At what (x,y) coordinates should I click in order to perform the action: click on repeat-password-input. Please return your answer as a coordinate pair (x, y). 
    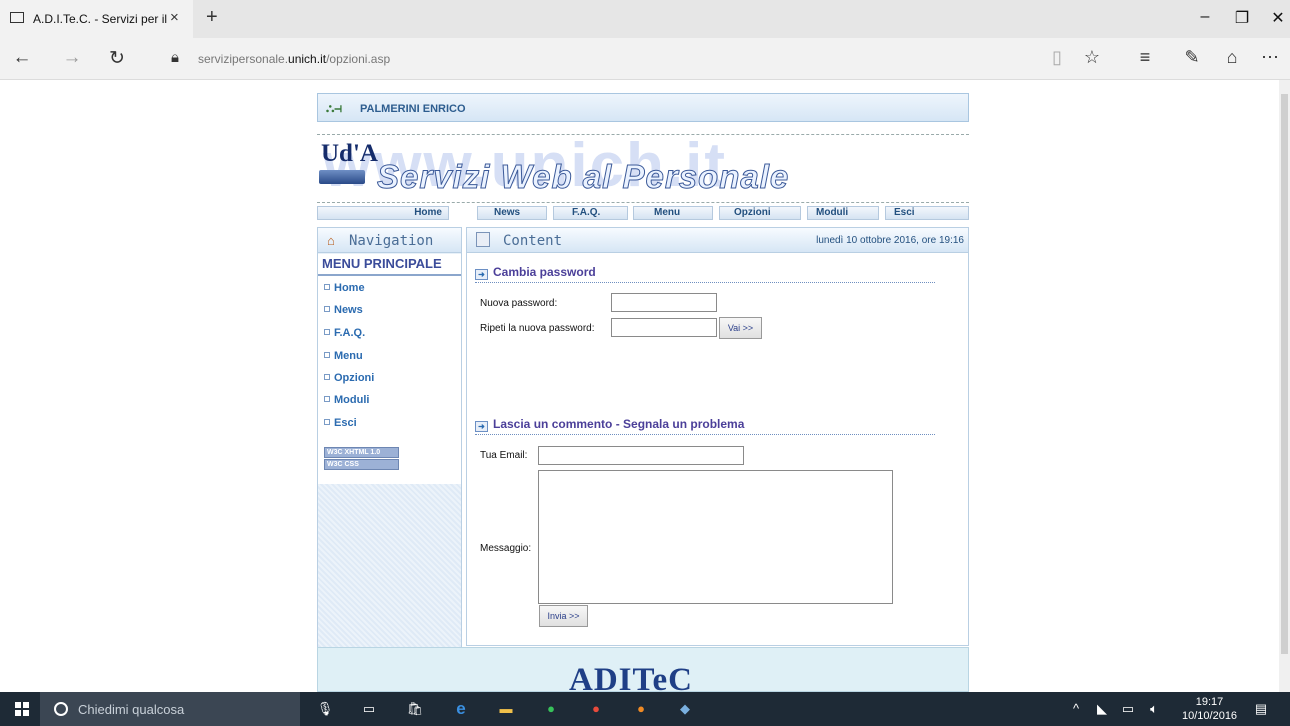
    Looking at the image, I should click on (664, 327).